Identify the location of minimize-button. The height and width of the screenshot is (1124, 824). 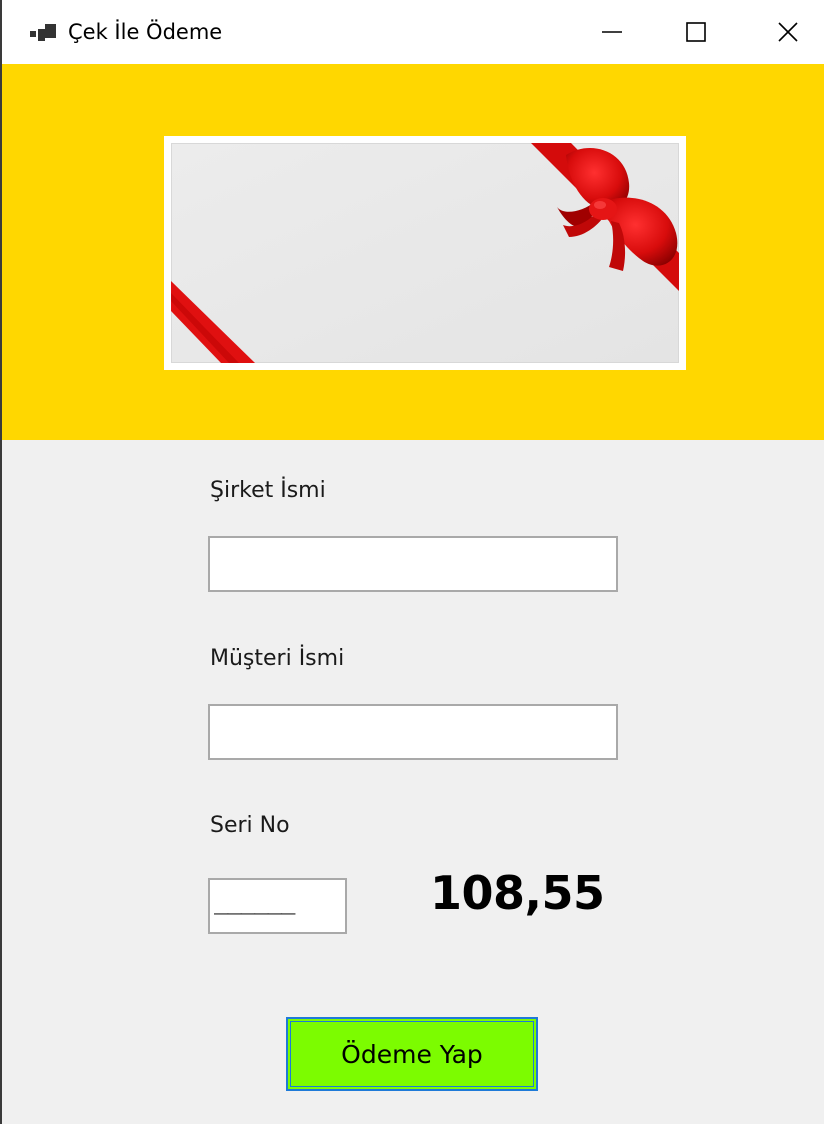
(612, 32).